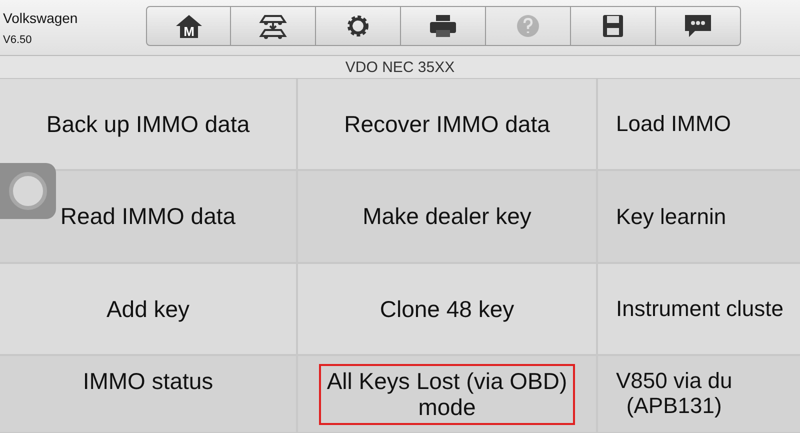 This screenshot has width=800, height=433. I want to click on function-button: Key learnin, so click(699, 217).